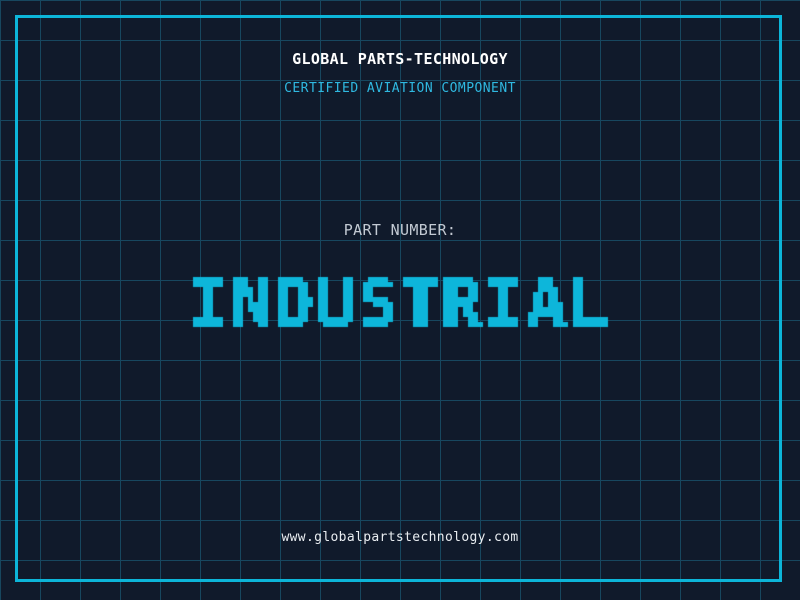 The width and height of the screenshot is (800, 600). Describe the element at coordinates (400, 59) in the screenshot. I see `company-name: GLOBAL PARTS-TECHNOLOGY` at that location.